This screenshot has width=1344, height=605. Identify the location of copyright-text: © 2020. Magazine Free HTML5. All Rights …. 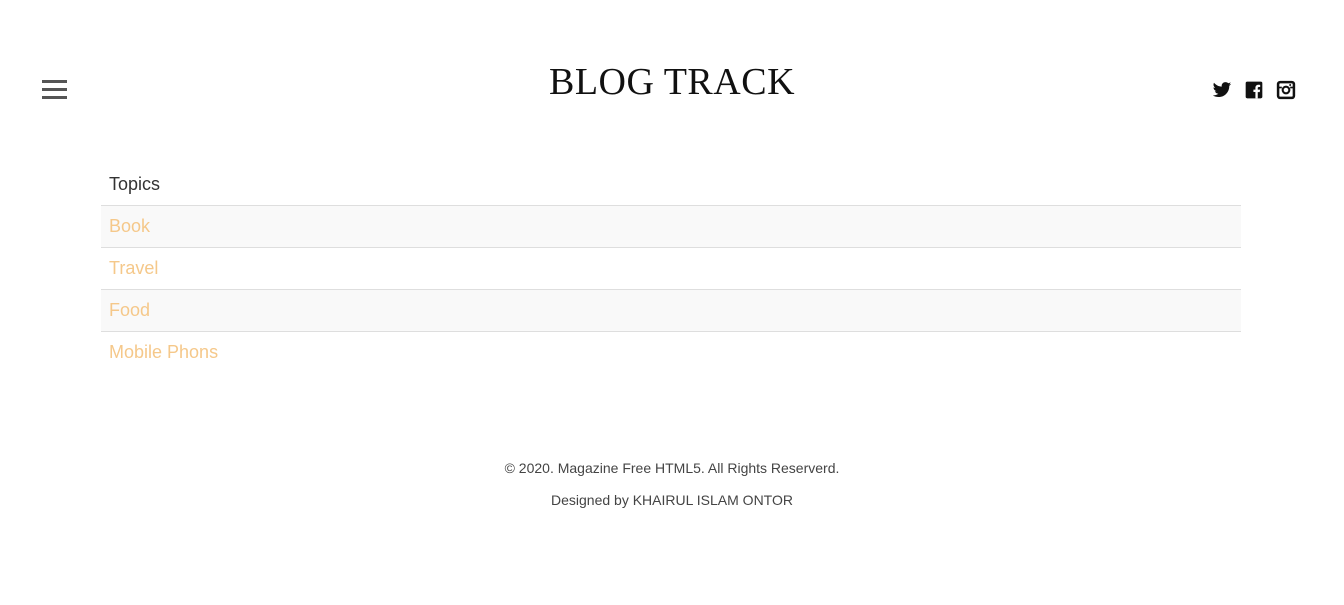
(672, 468).